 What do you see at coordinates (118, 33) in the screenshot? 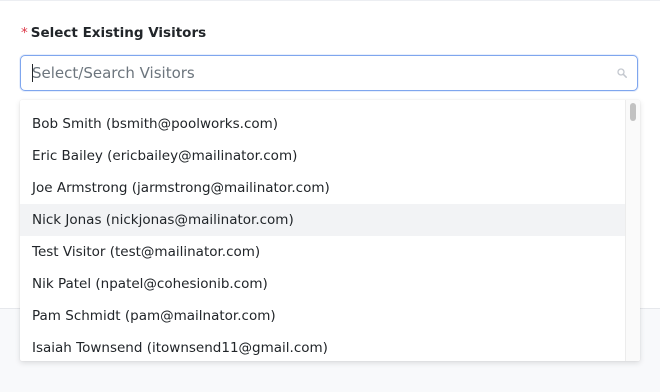
I see `field-label-text: Select Existing Visitors` at bounding box center [118, 33].